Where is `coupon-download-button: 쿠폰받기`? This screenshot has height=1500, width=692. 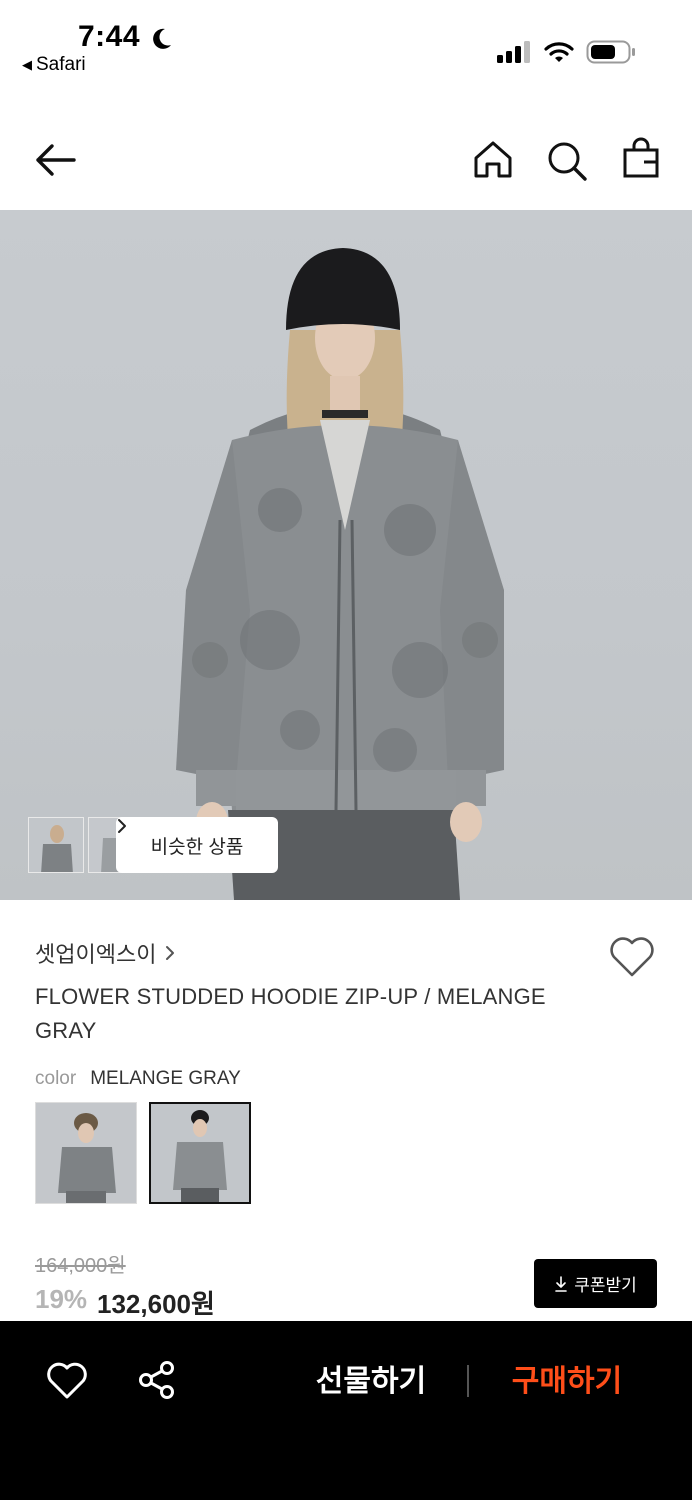
coupon-download-button: 쿠폰받기 is located at coordinates (595, 1283).